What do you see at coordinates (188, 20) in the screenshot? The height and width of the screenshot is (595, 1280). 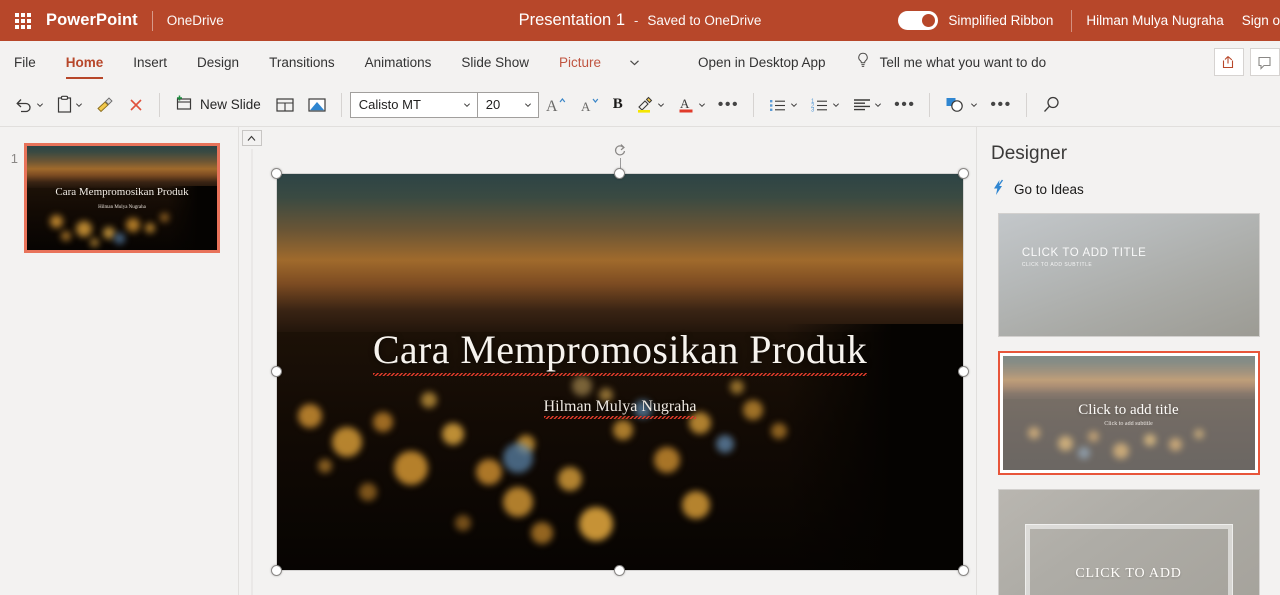 I see `storage-location-label: OneDrive` at bounding box center [188, 20].